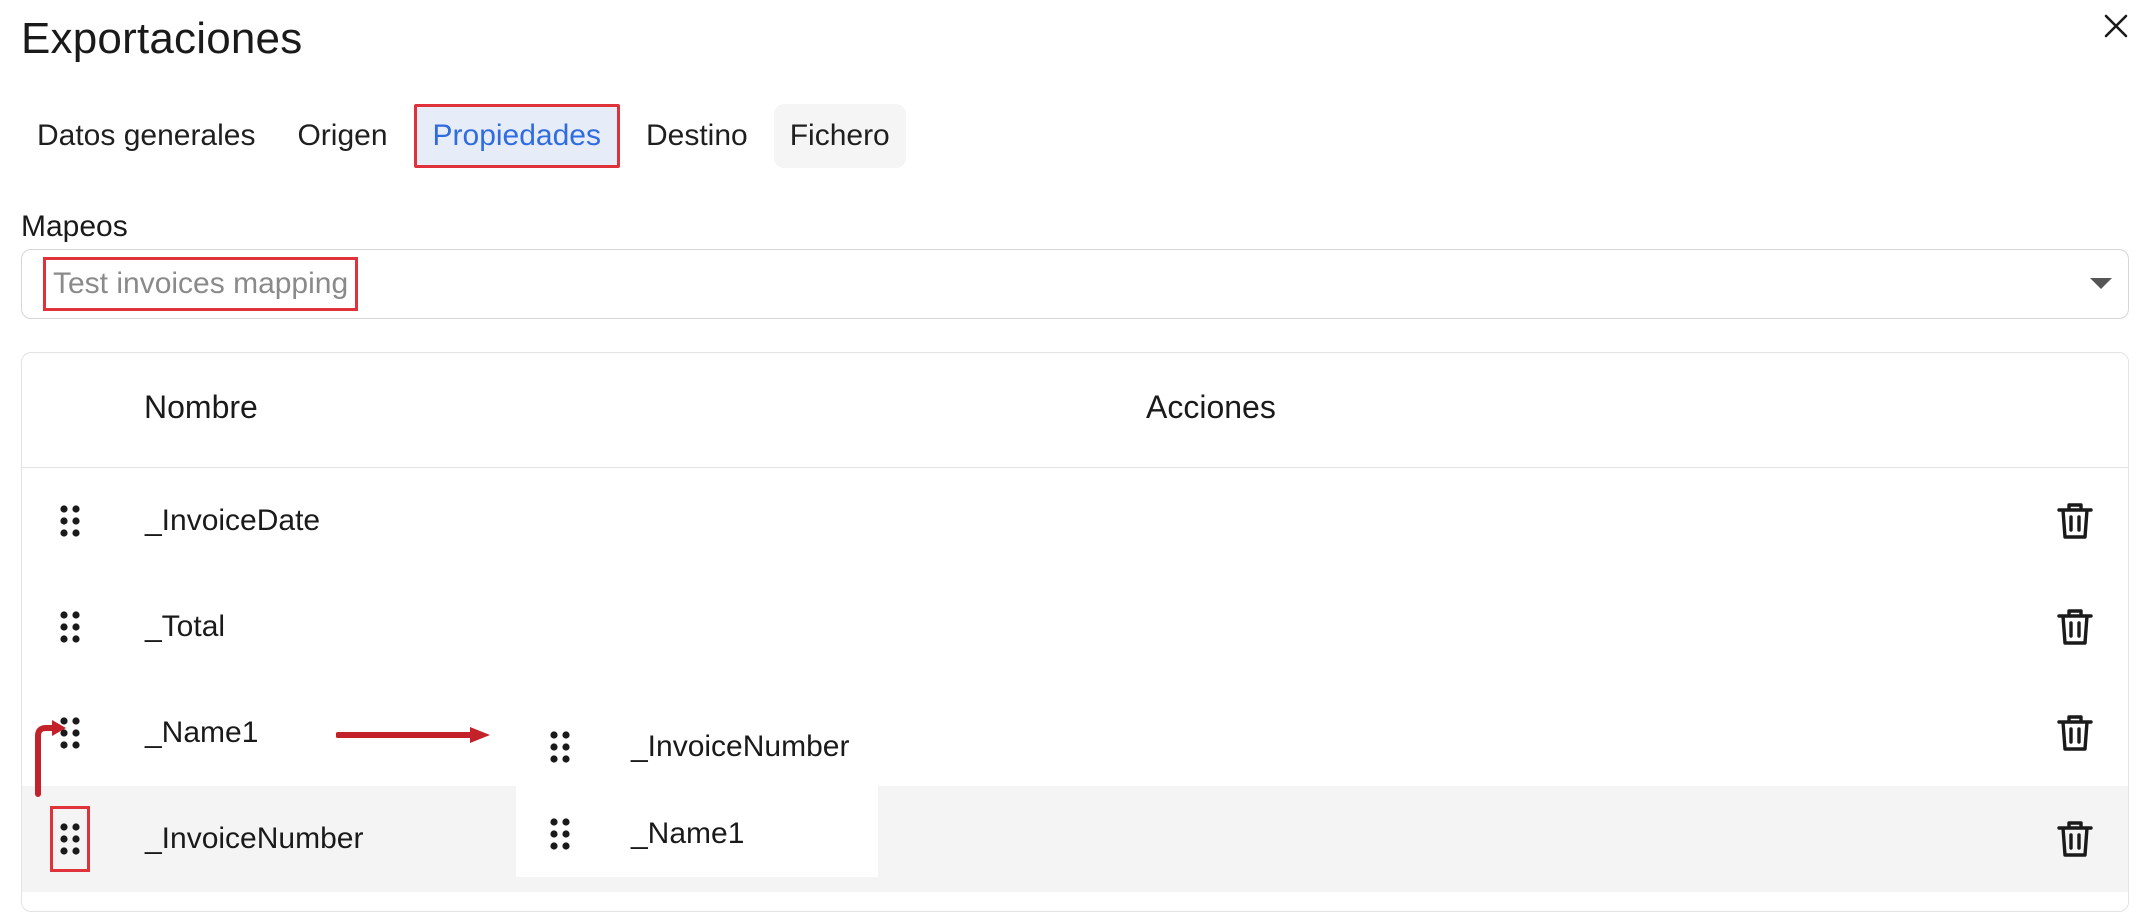  What do you see at coordinates (1211, 407) in the screenshot?
I see `column-header-acciones: Acciones` at bounding box center [1211, 407].